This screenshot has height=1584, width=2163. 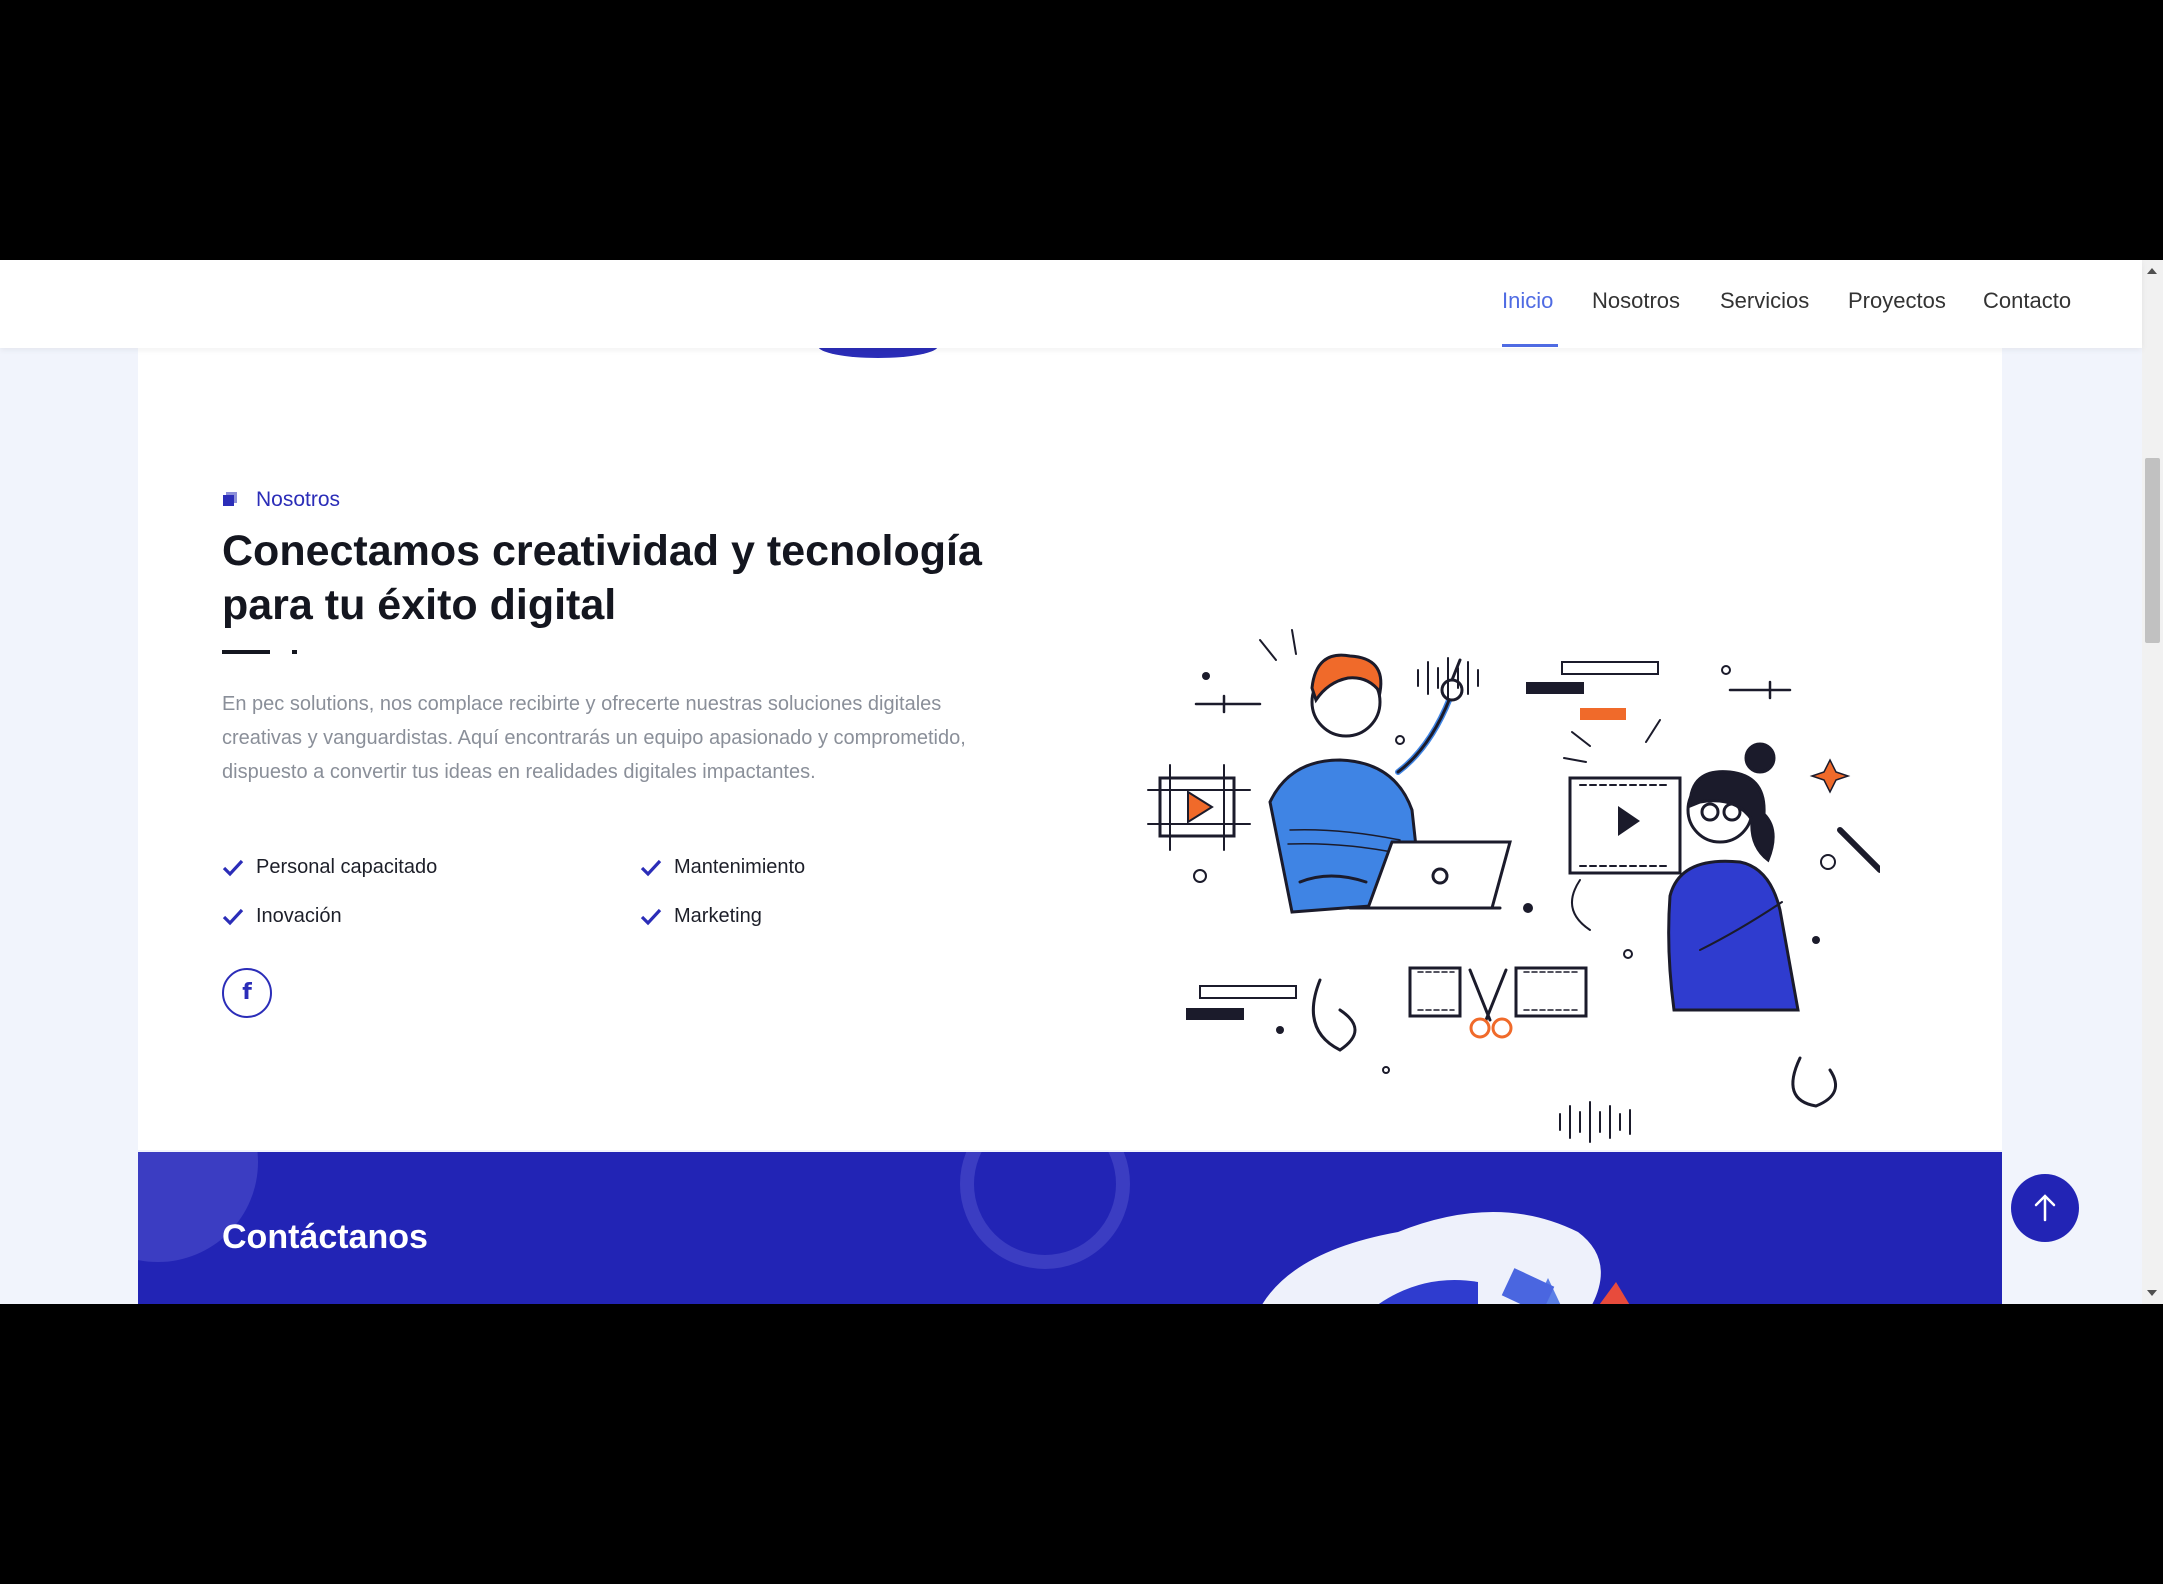 What do you see at coordinates (2152, 550) in the screenshot?
I see `scrollbar-thumb` at bounding box center [2152, 550].